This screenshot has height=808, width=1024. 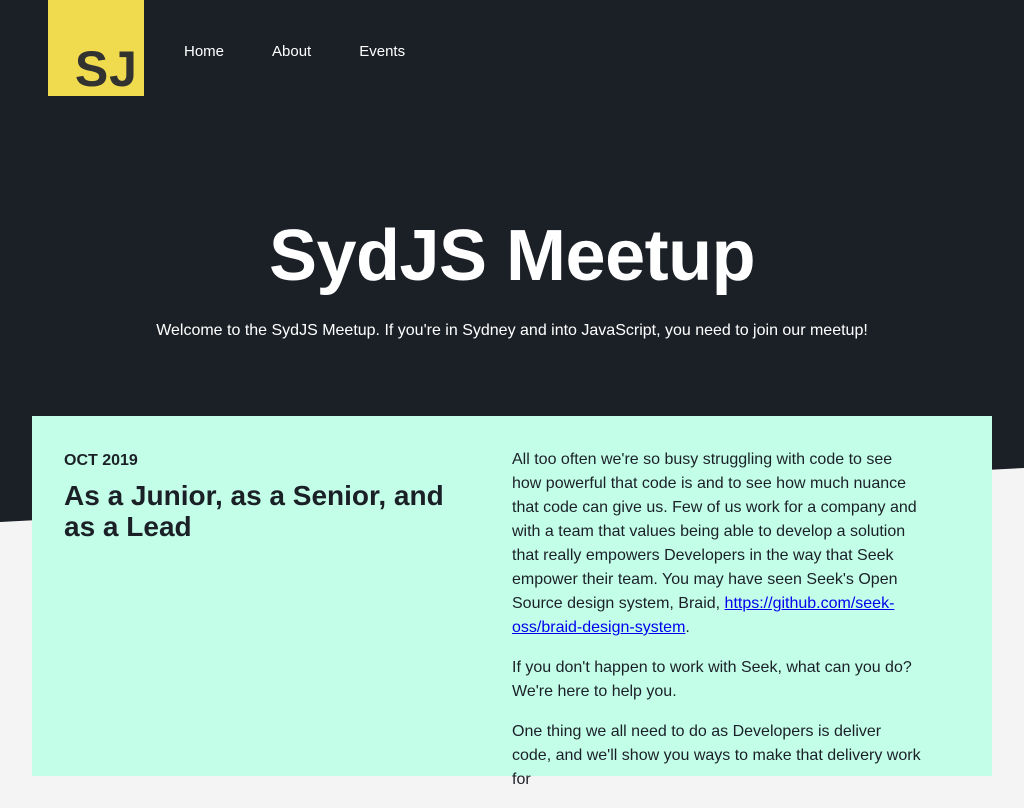 What do you see at coordinates (254, 511) in the screenshot?
I see `event-title: As a Junior, as a Senior, and as a Lead` at bounding box center [254, 511].